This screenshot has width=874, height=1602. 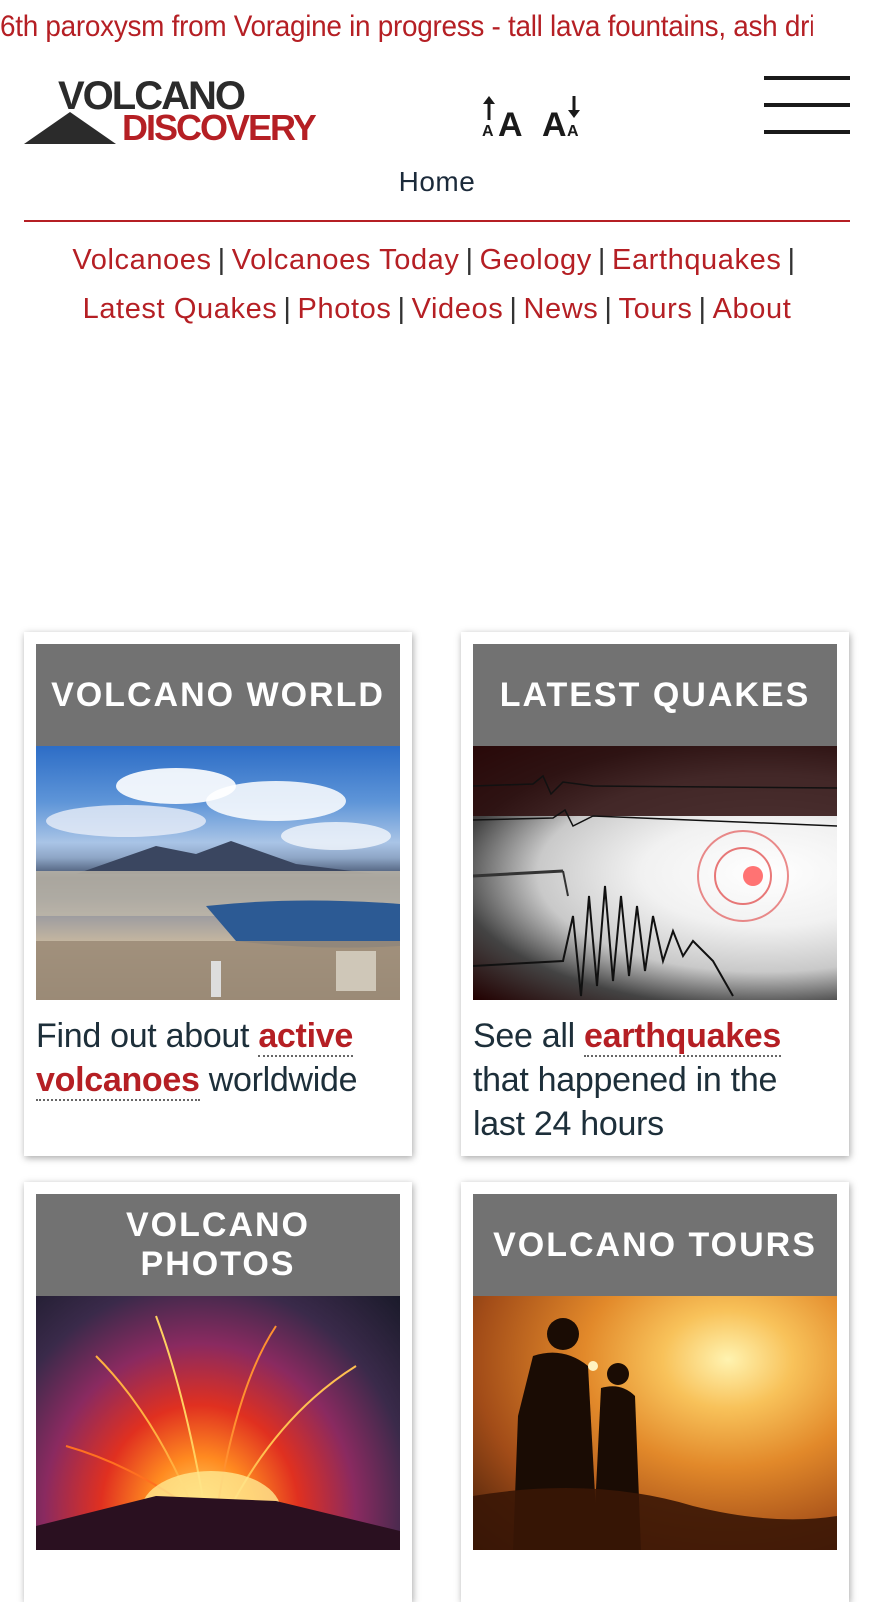 I want to click on card-text-before: Find out about, so click(x=147, y=1036).